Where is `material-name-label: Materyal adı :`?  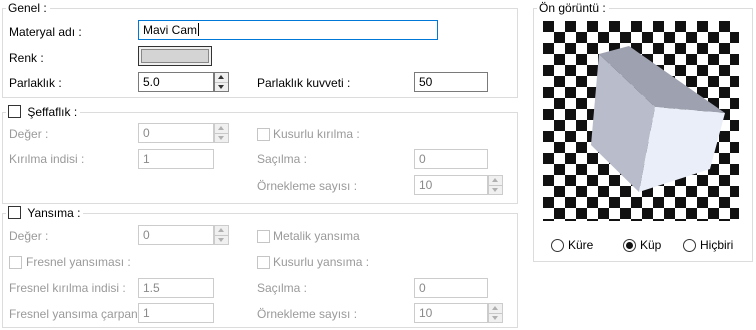
material-name-label: Materyal adı : is located at coordinates (45, 32).